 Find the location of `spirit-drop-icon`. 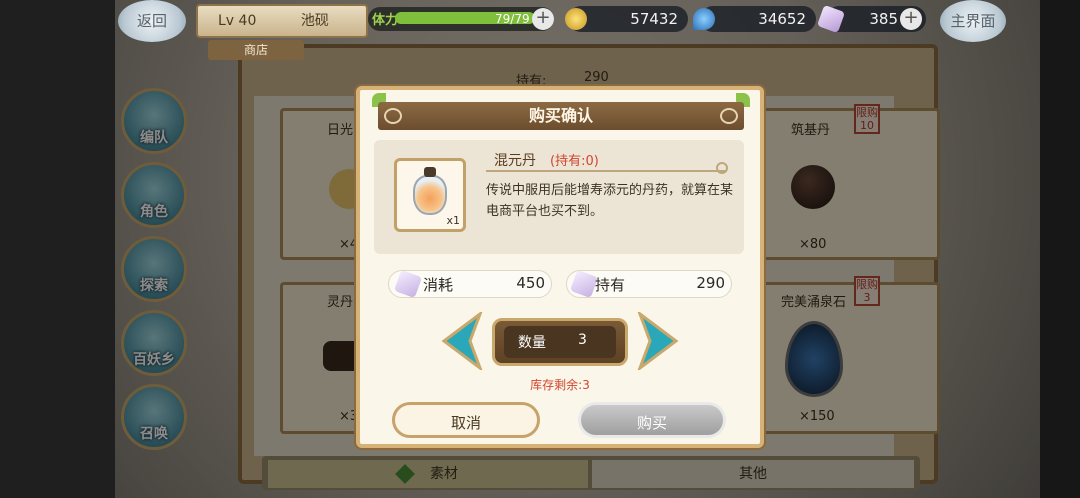

spirit-drop-icon is located at coordinates (704, 19).